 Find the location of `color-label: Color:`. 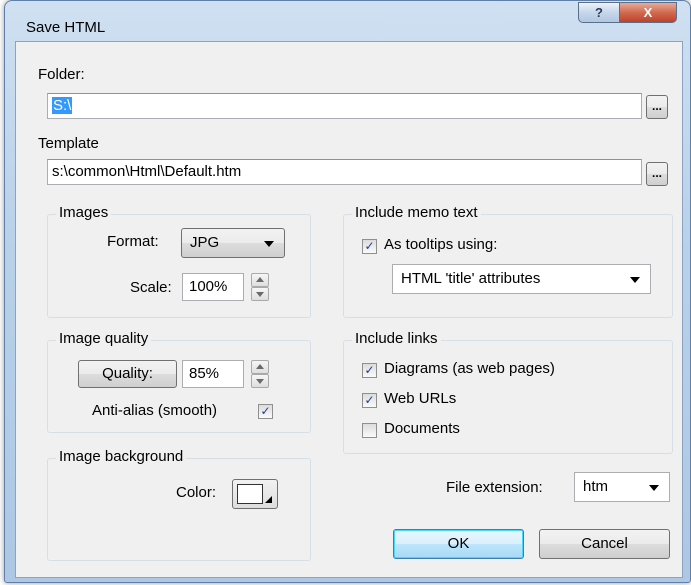

color-label: Color: is located at coordinates (196, 492).